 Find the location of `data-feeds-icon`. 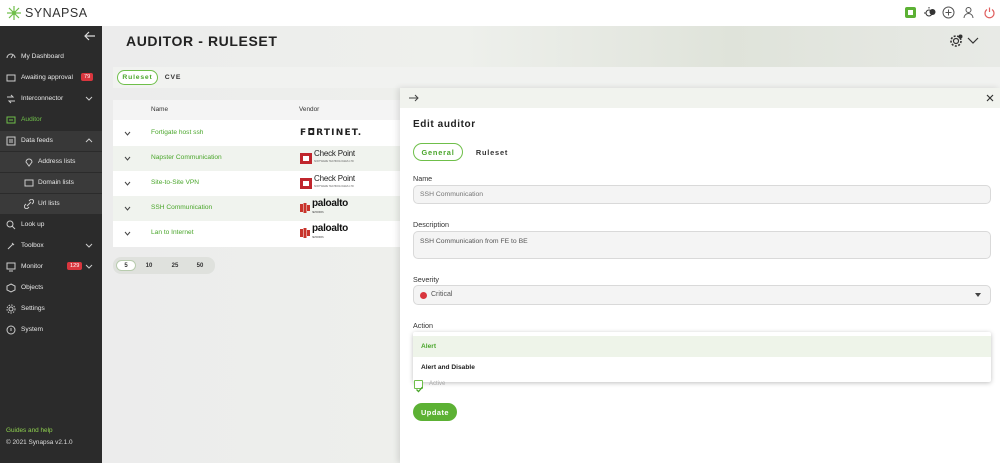

data-feeds-icon is located at coordinates (11, 141).